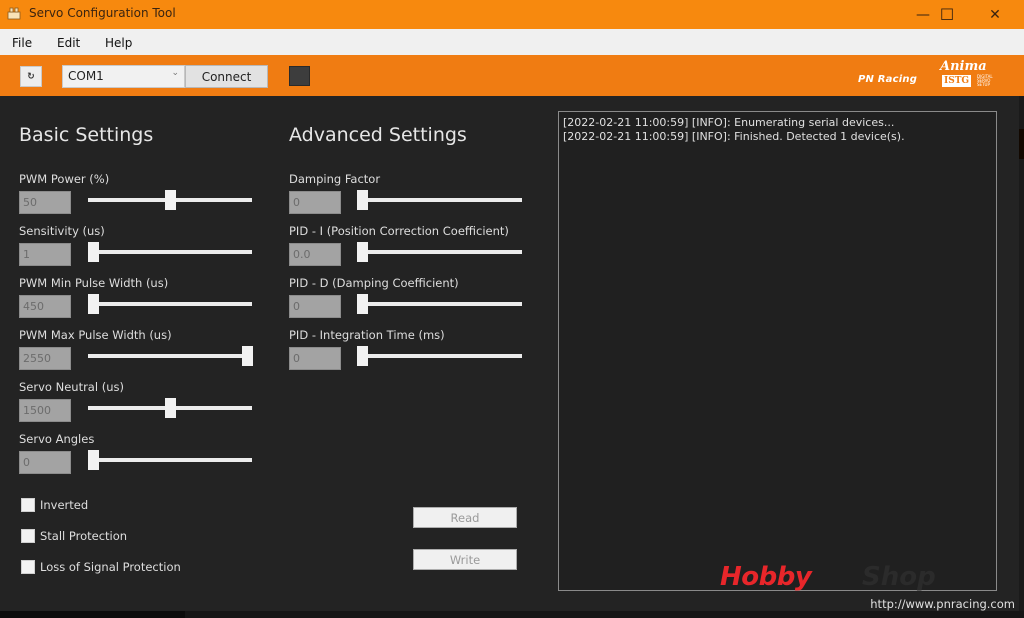 This screenshot has height=618, width=1024. I want to click on anima-stg-logo: Anima ISTG DIGITAL SERVO SETUP, so click(971, 75).